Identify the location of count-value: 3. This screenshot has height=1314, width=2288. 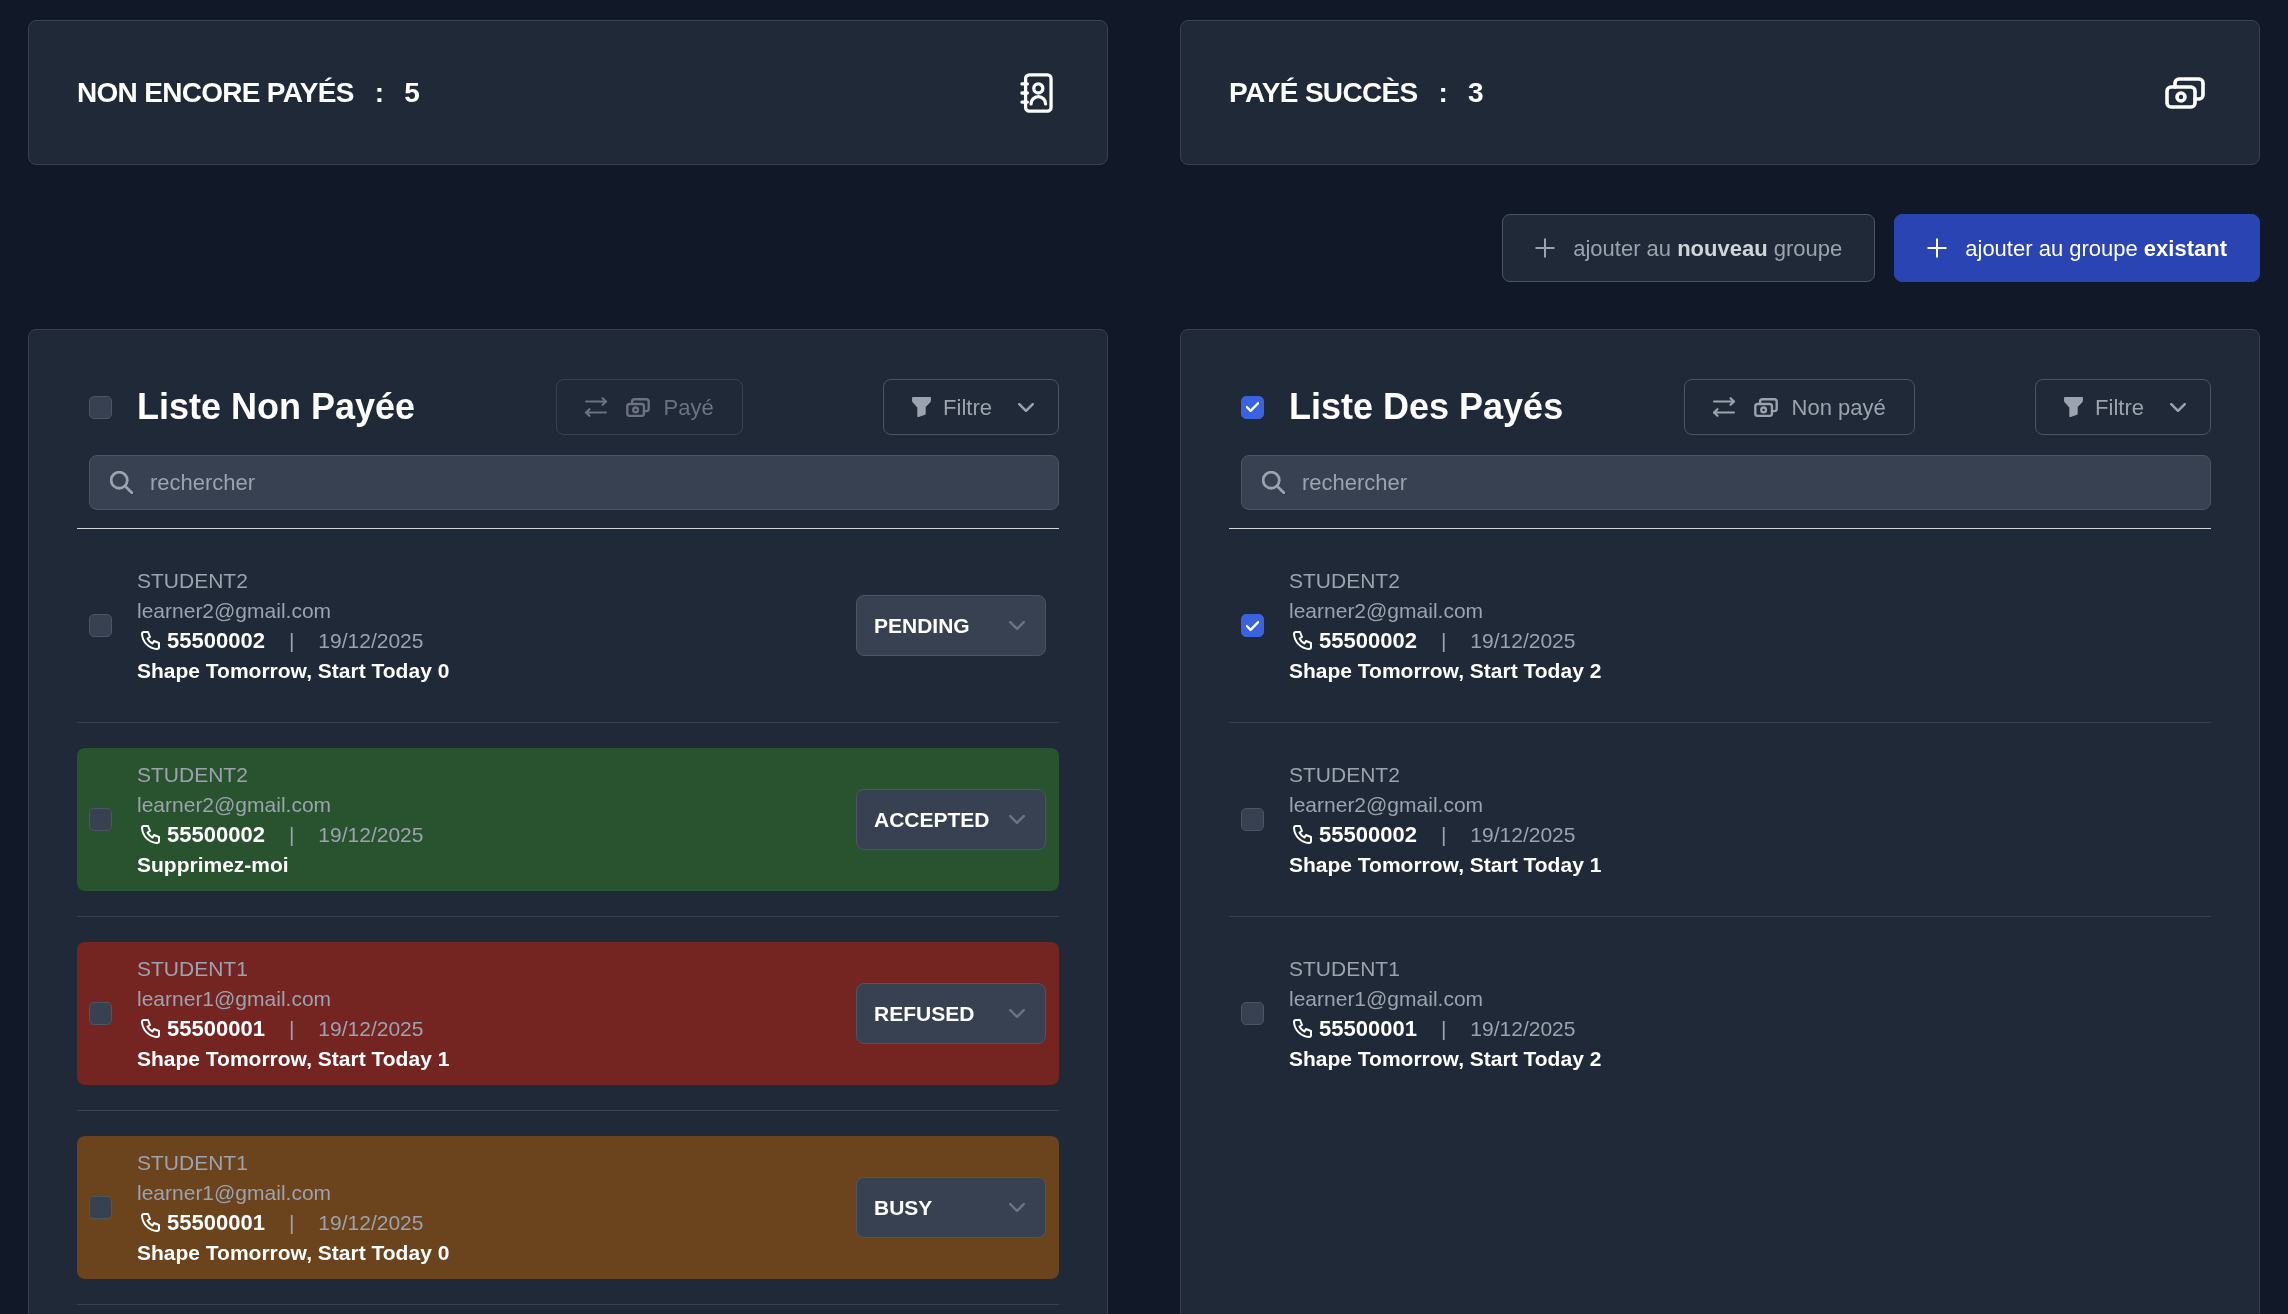
(1475, 92).